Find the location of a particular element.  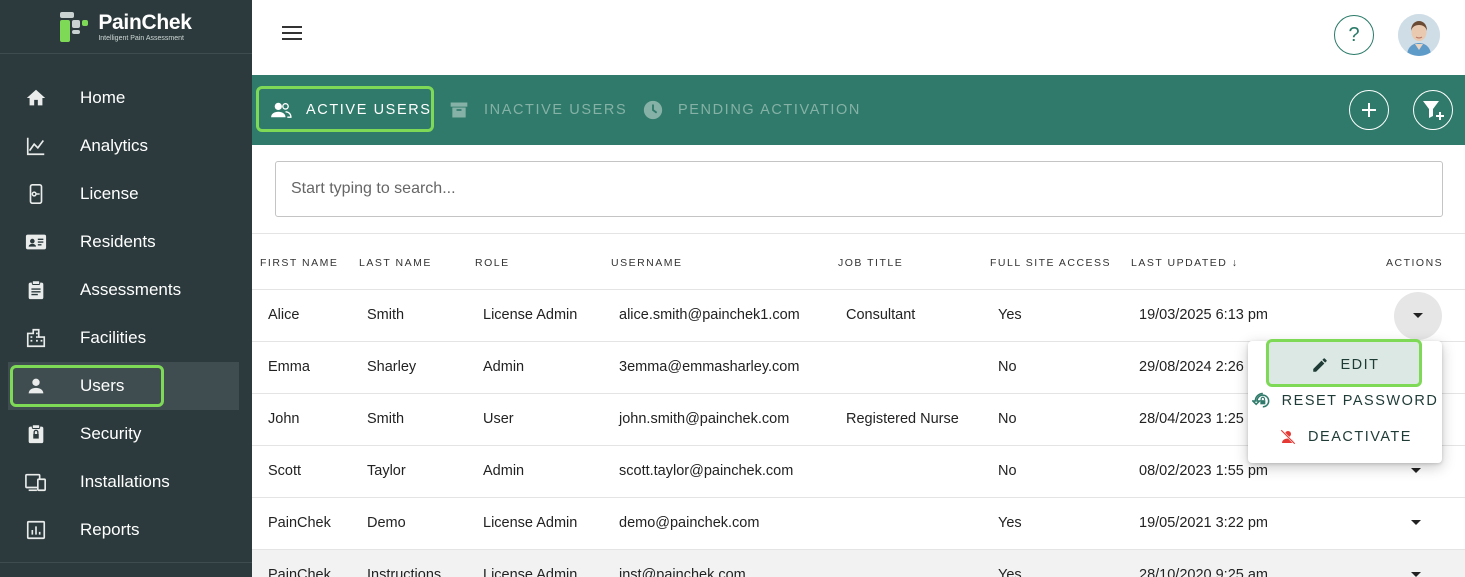

deactivate-menu-item: DEACTIVATE is located at coordinates (1345, 437).